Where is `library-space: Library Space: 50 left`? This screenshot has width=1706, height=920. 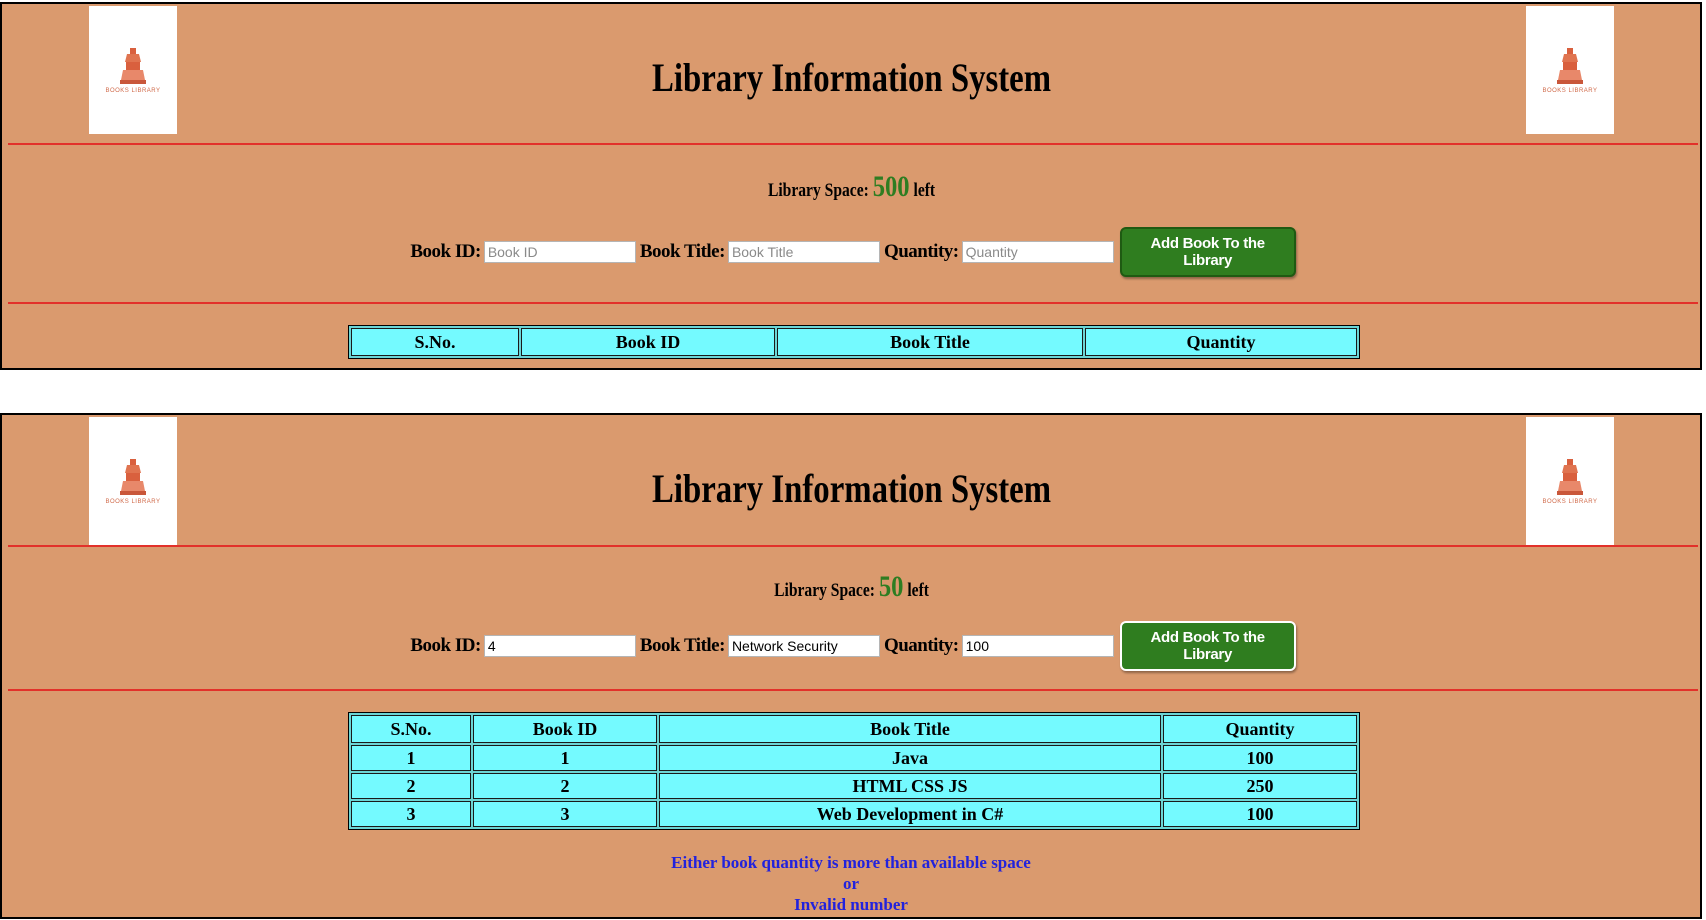 library-space: Library Space: 50 left is located at coordinates (851, 587).